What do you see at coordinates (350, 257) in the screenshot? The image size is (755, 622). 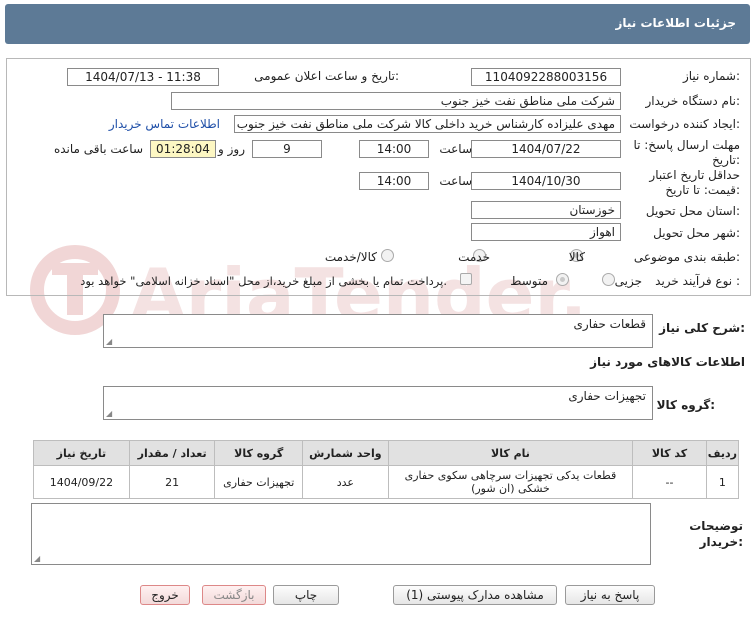 I see `category-goods-service-label: کالا/خدمت` at bounding box center [350, 257].